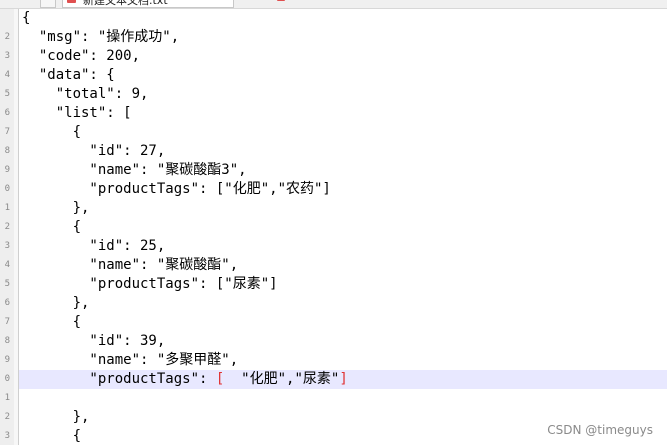  Describe the element at coordinates (119, 379) in the screenshot. I see `code-text-segment: "productTags":` at that location.